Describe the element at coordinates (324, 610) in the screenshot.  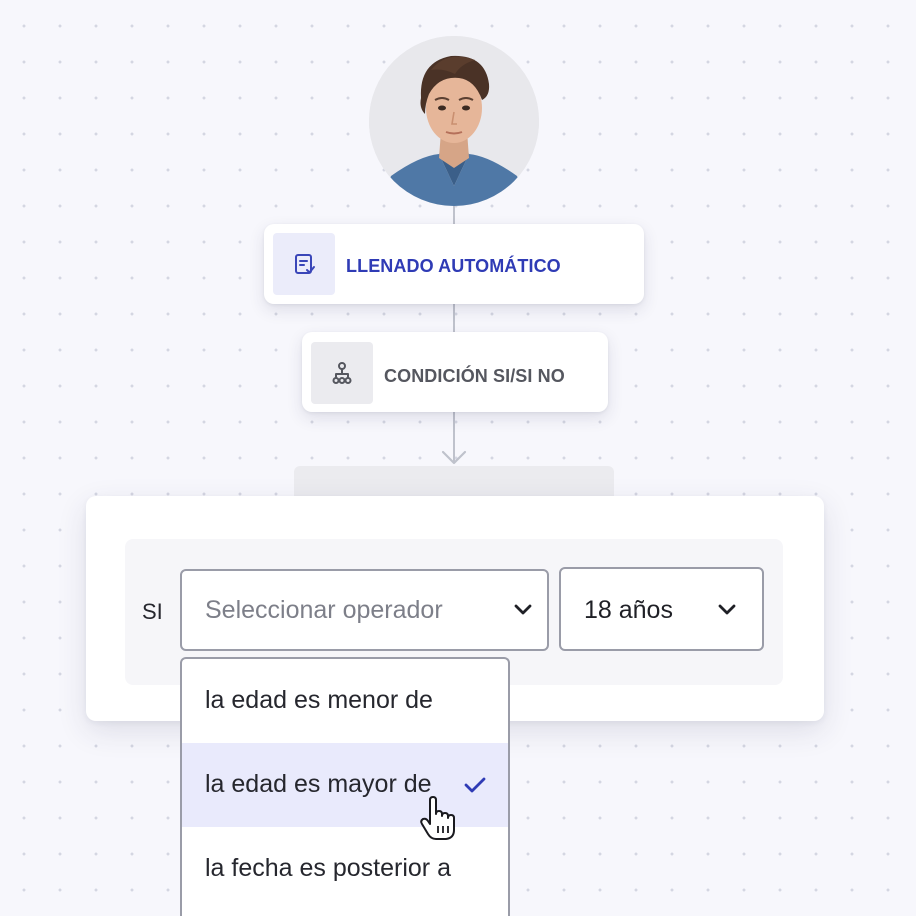
I see `operator-select-placeholder: Seleccionar operador` at that location.